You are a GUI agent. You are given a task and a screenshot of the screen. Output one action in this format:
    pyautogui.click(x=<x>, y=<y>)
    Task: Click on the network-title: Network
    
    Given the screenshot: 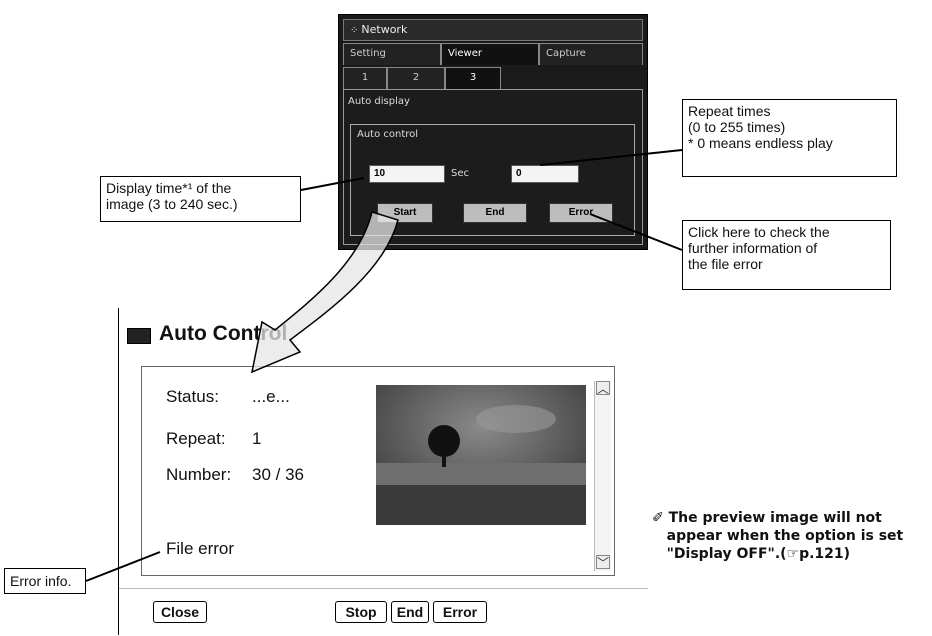 What is the action you would take?
    pyautogui.click(x=384, y=29)
    